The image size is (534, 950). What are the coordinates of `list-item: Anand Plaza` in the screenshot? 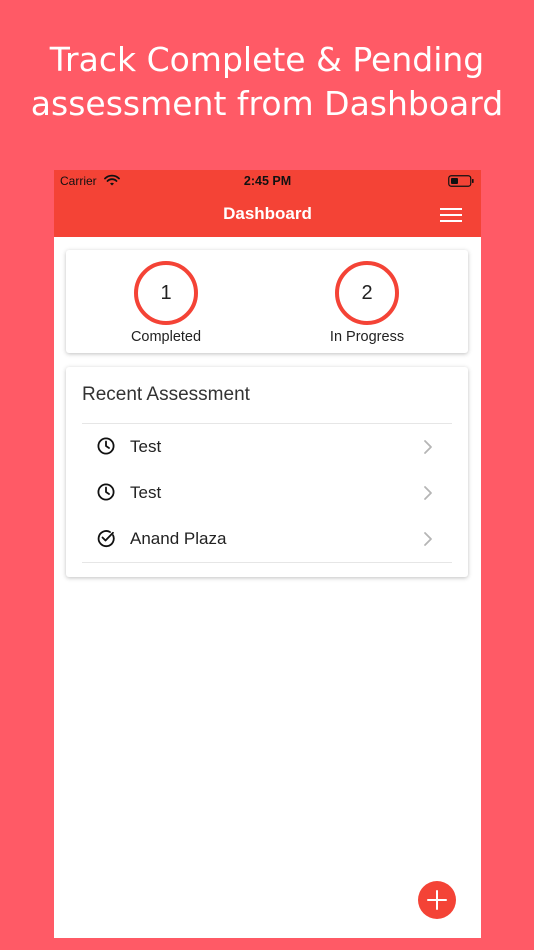 It's located at (267, 539).